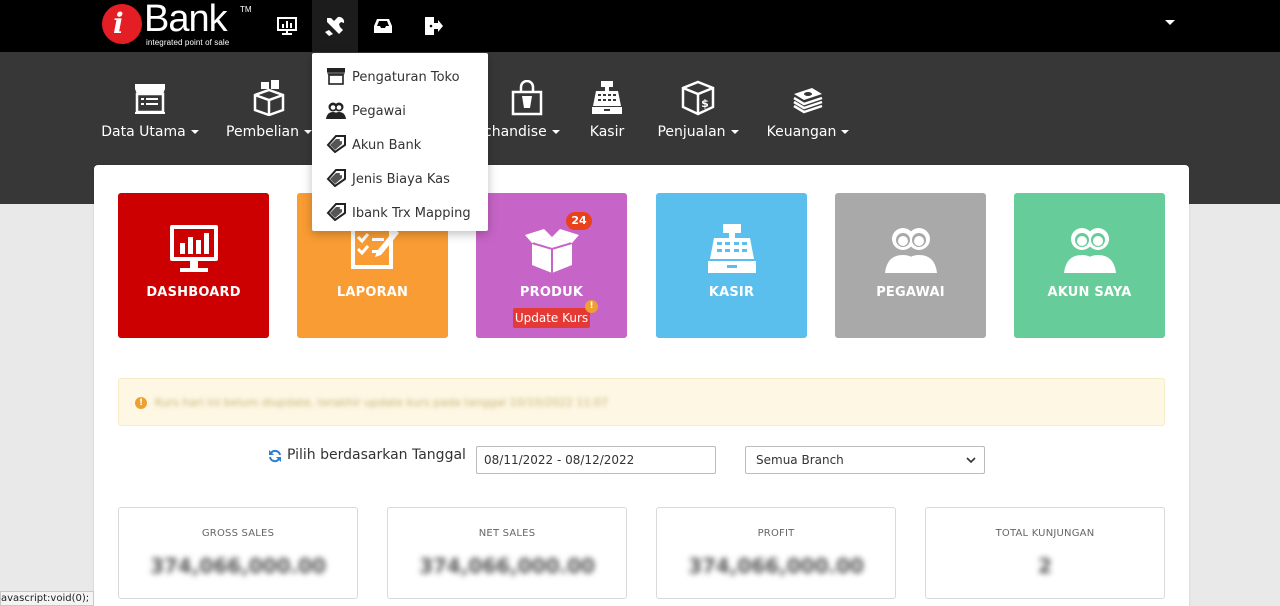  What do you see at coordinates (910, 292) in the screenshot?
I see `tile-label: PEGAWAI` at bounding box center [910, 292].